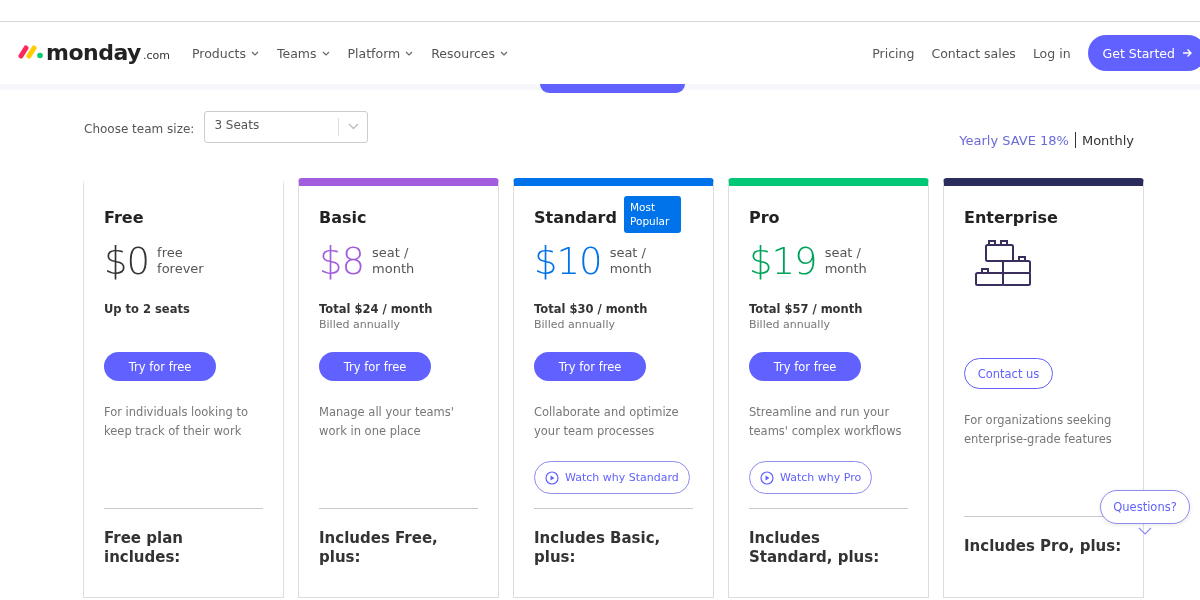 This screenshot has width=1200, height=600. What do you see at coordinates (1107, 140) in the screenshot?
I see `billing-option: Monthly` at bounding box center [1107, 140].